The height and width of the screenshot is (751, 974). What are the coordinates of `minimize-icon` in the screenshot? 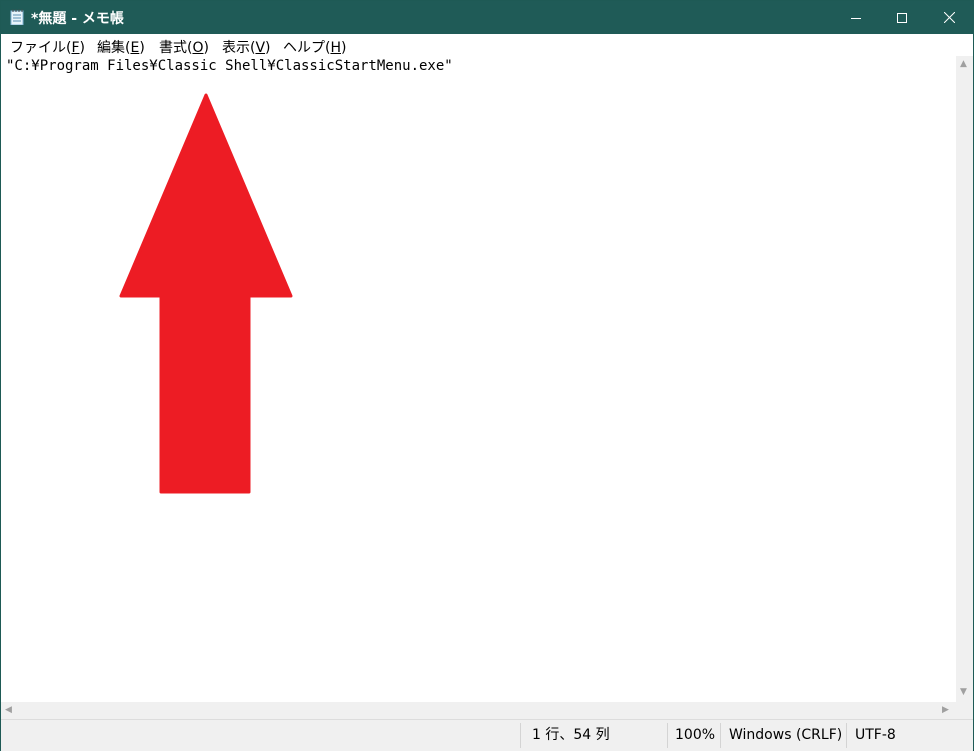 It's located at (856, 18).